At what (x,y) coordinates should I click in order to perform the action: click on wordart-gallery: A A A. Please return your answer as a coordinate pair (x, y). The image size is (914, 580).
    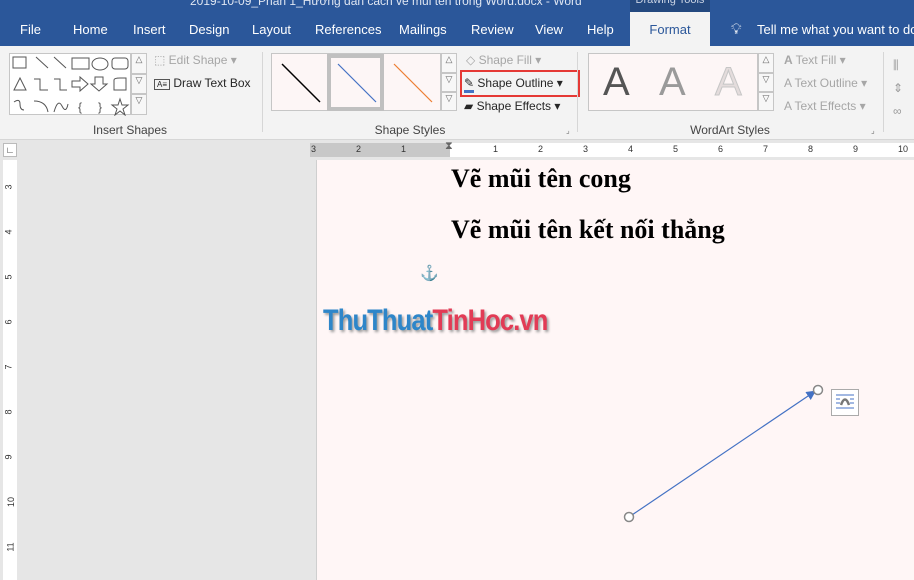
    Looking at the image, I should click on (673, 82).